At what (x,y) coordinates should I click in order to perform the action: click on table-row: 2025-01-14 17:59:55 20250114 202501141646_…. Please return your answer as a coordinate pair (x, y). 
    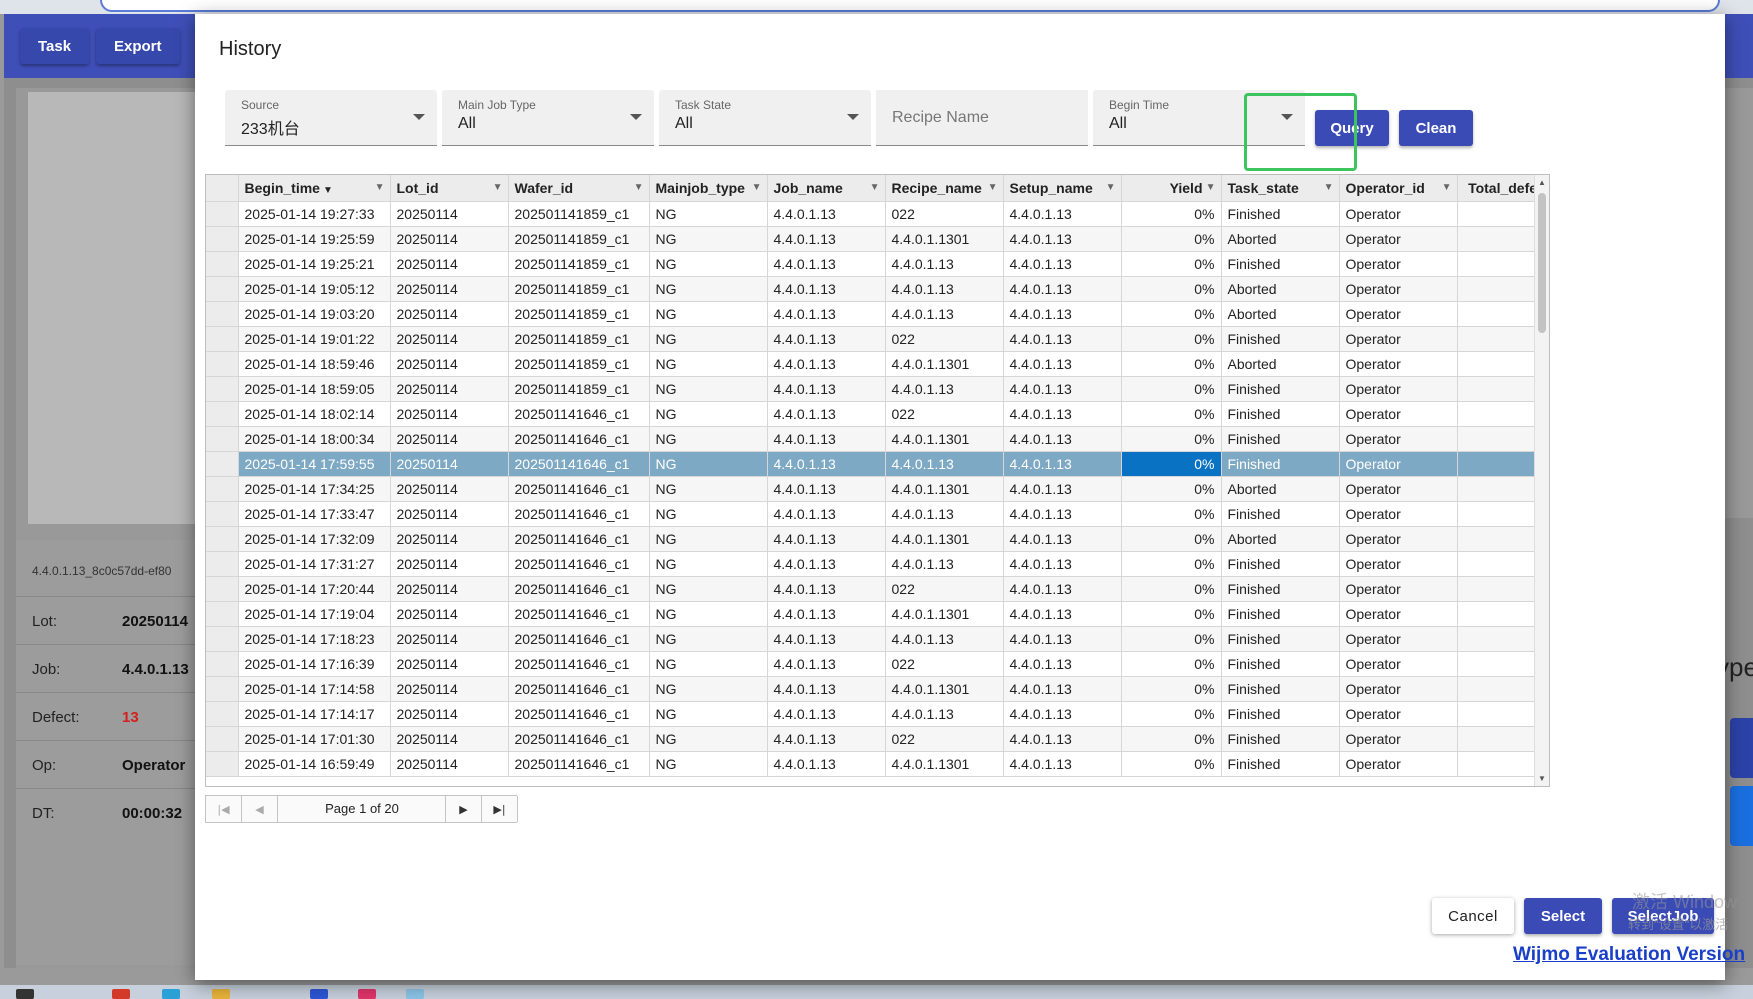
    Looking at the image, I should click on (877, 464).